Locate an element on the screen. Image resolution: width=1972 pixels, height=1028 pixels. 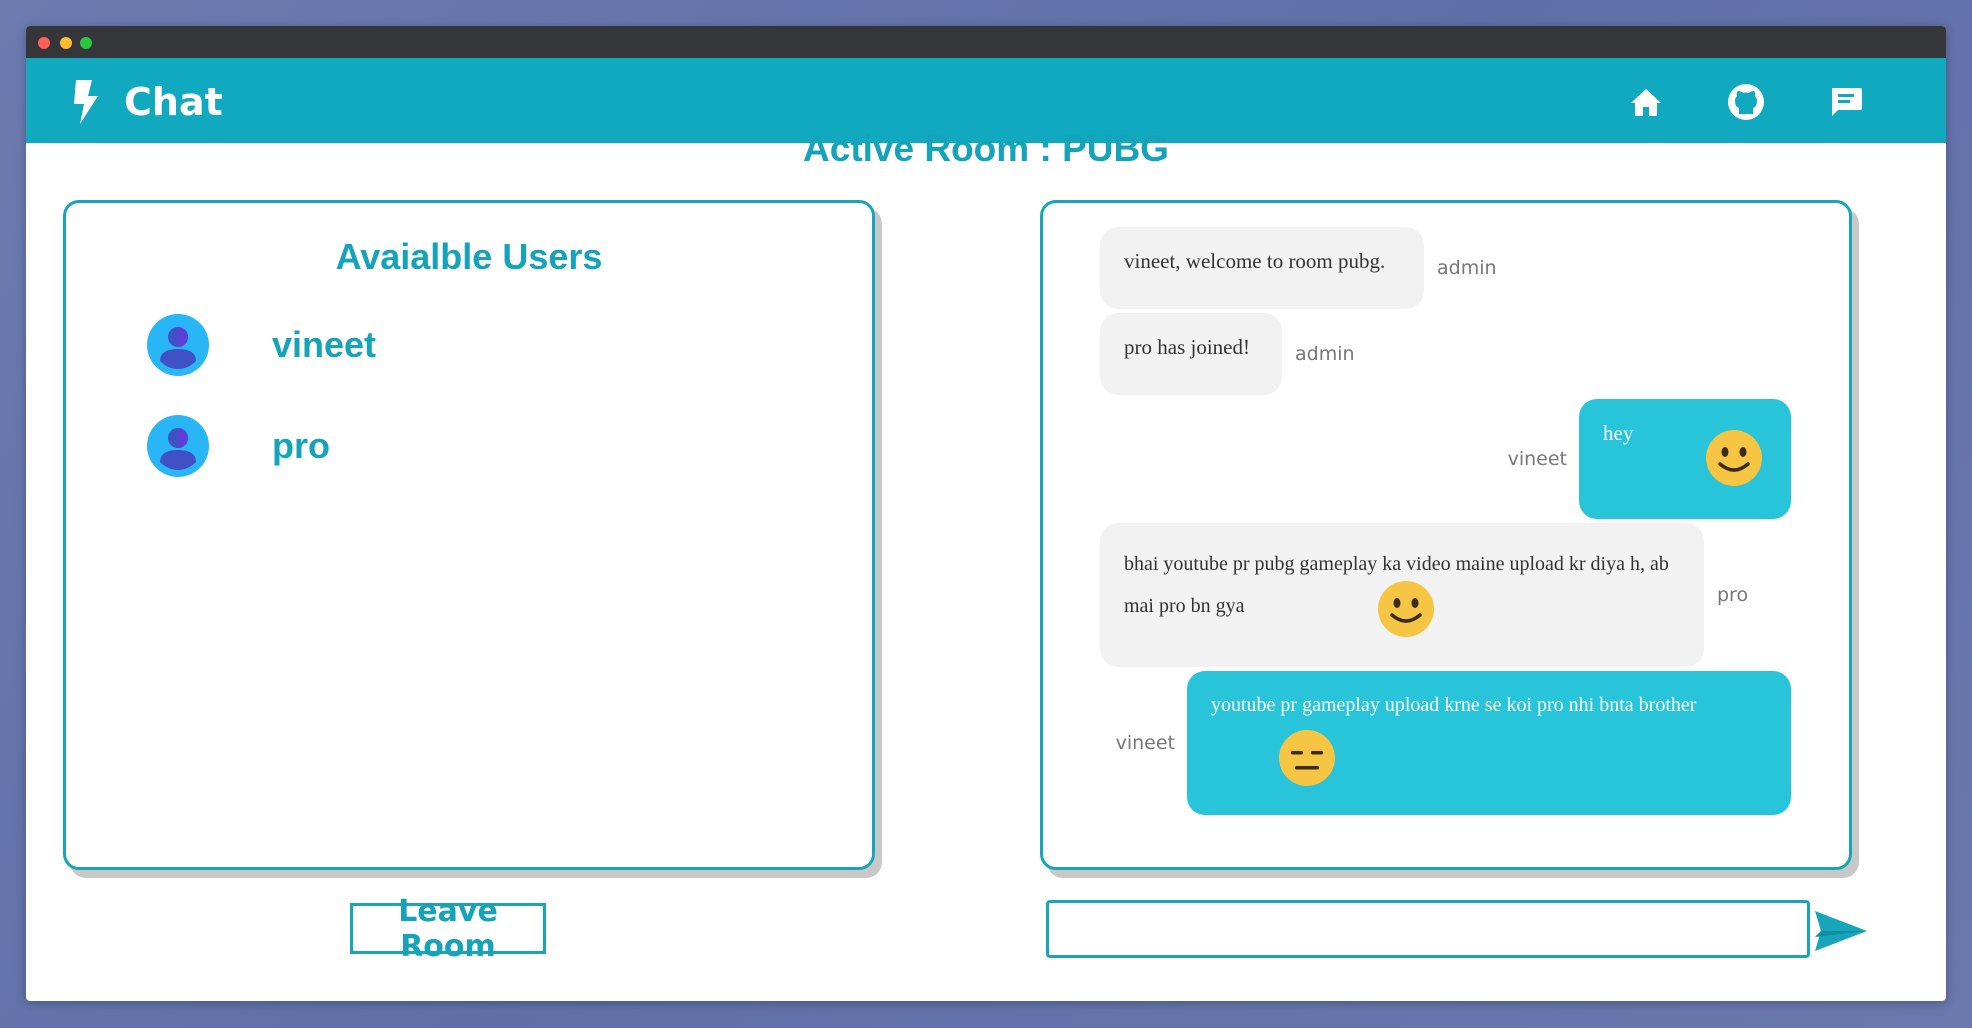
minimize-window-button is located at coordinates (66, 43).